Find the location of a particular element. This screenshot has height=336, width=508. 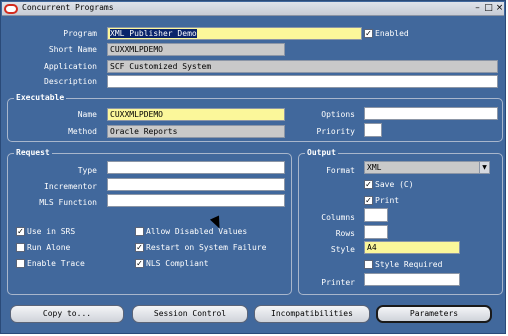

parameters-button: Parameters is located at coordinates (434, 314).